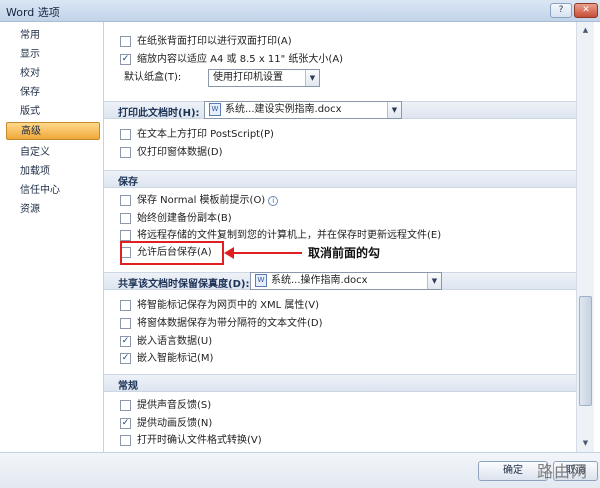  Describe the element at coordinates (53, 36) in the screenshot. I see `sidebar-item-popular: 常用` at that location.